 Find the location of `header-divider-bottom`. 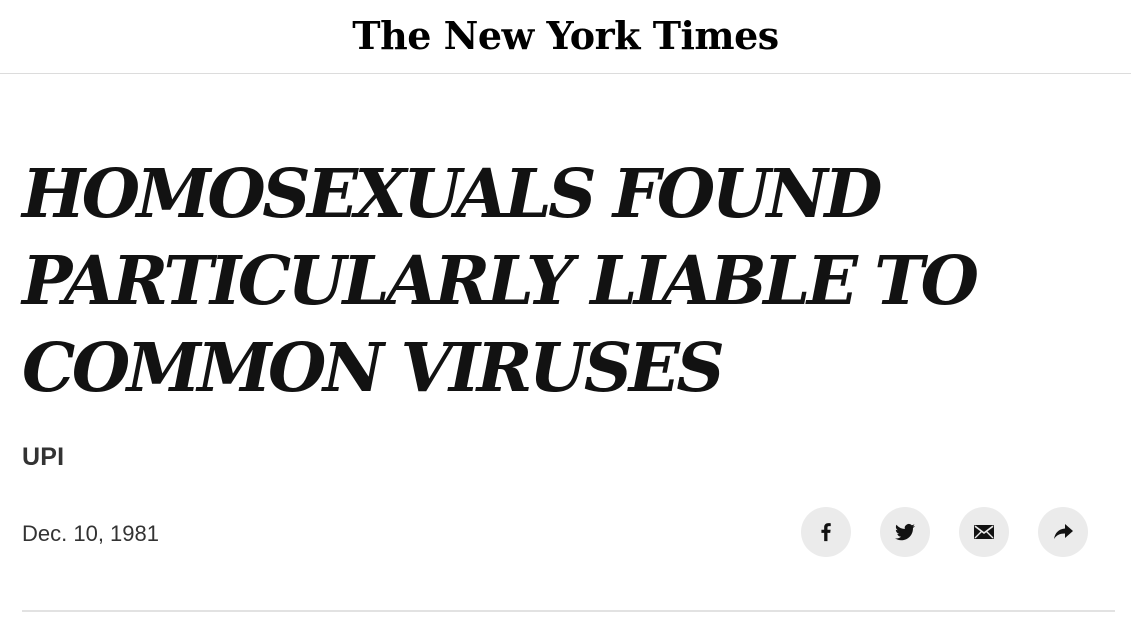

header-divider-bottom is located at coordinates (568, 611).